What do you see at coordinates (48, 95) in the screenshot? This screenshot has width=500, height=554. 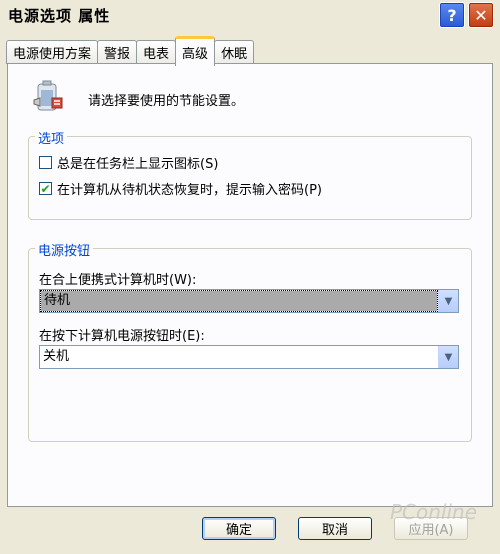 I see `power-battery-icon` at bounding box center [48, 95].